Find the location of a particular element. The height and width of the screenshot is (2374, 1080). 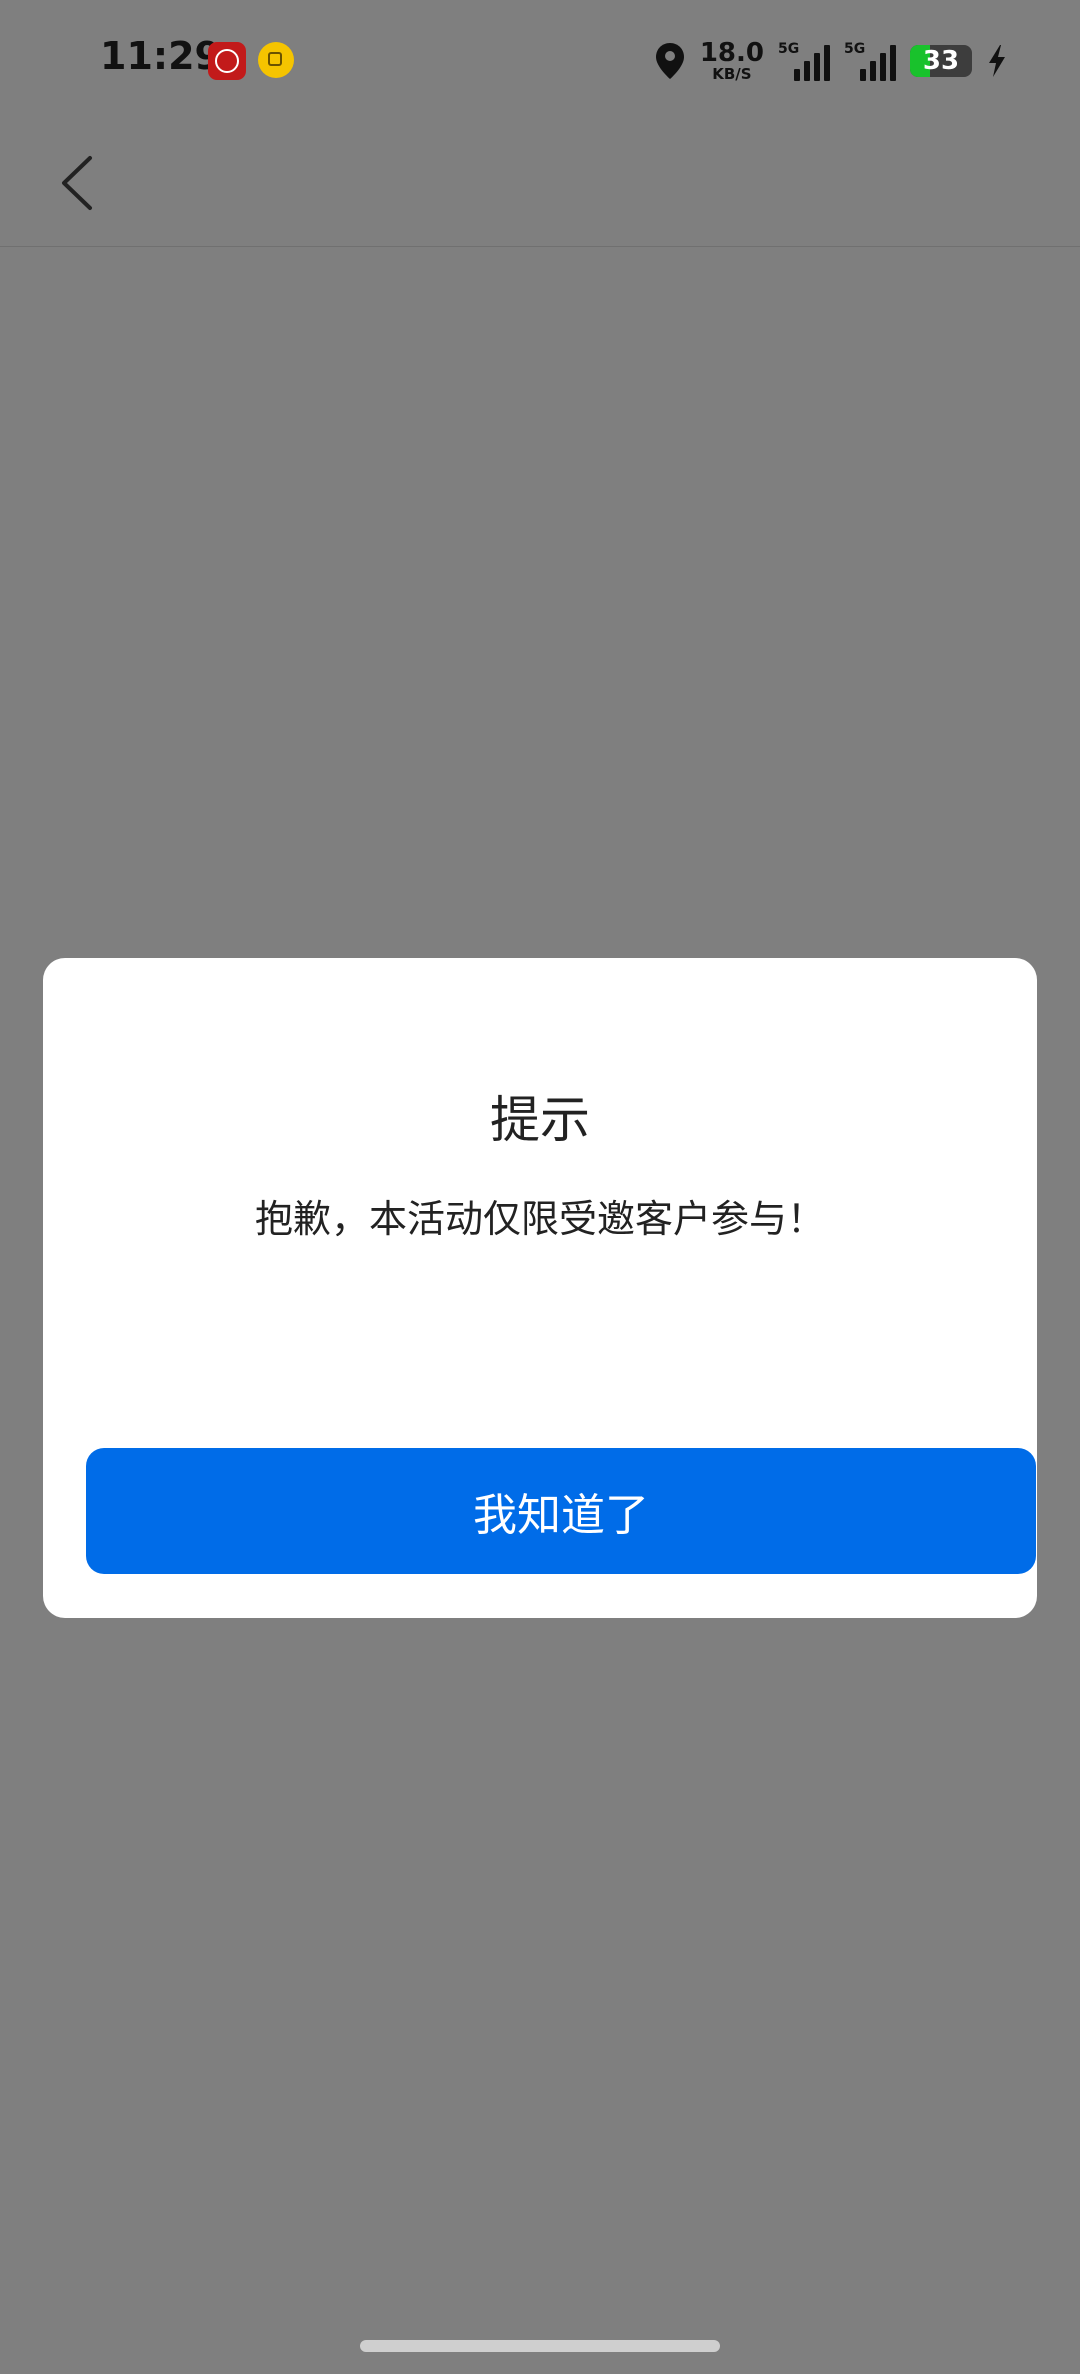

chevron-left-icon is located at coordinates (80, 183).